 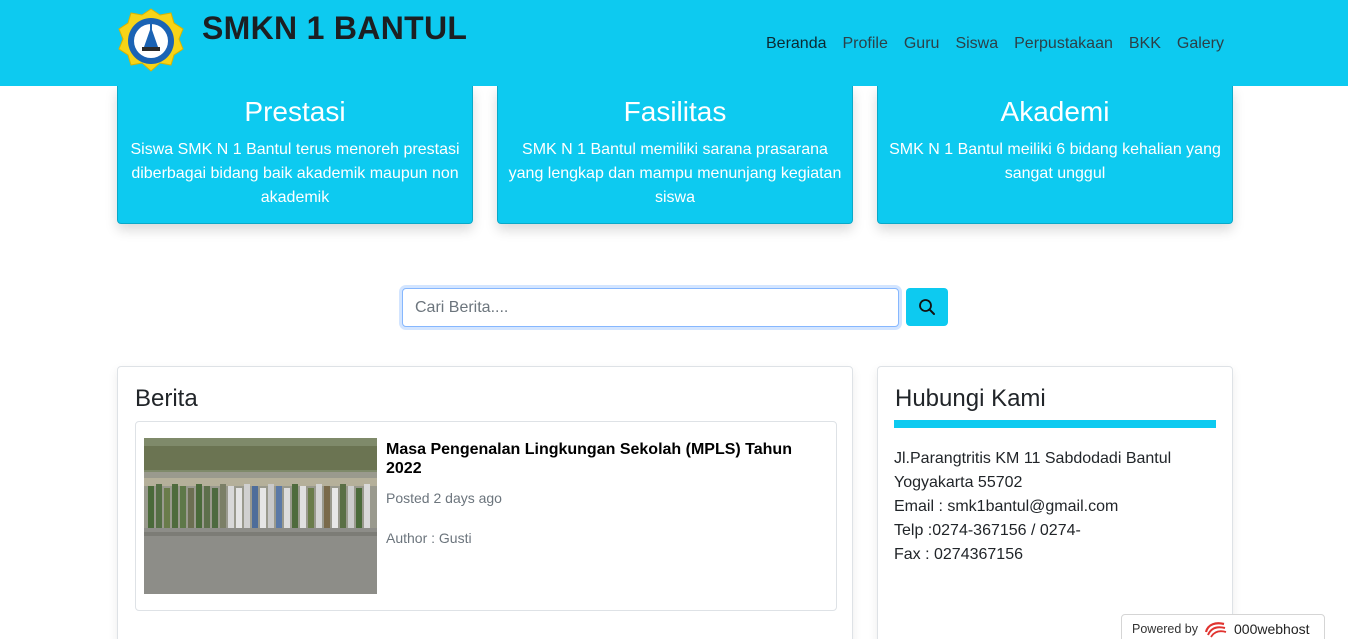 I want to click on news-author: Author : Gusti, so click(x=429, y=538).